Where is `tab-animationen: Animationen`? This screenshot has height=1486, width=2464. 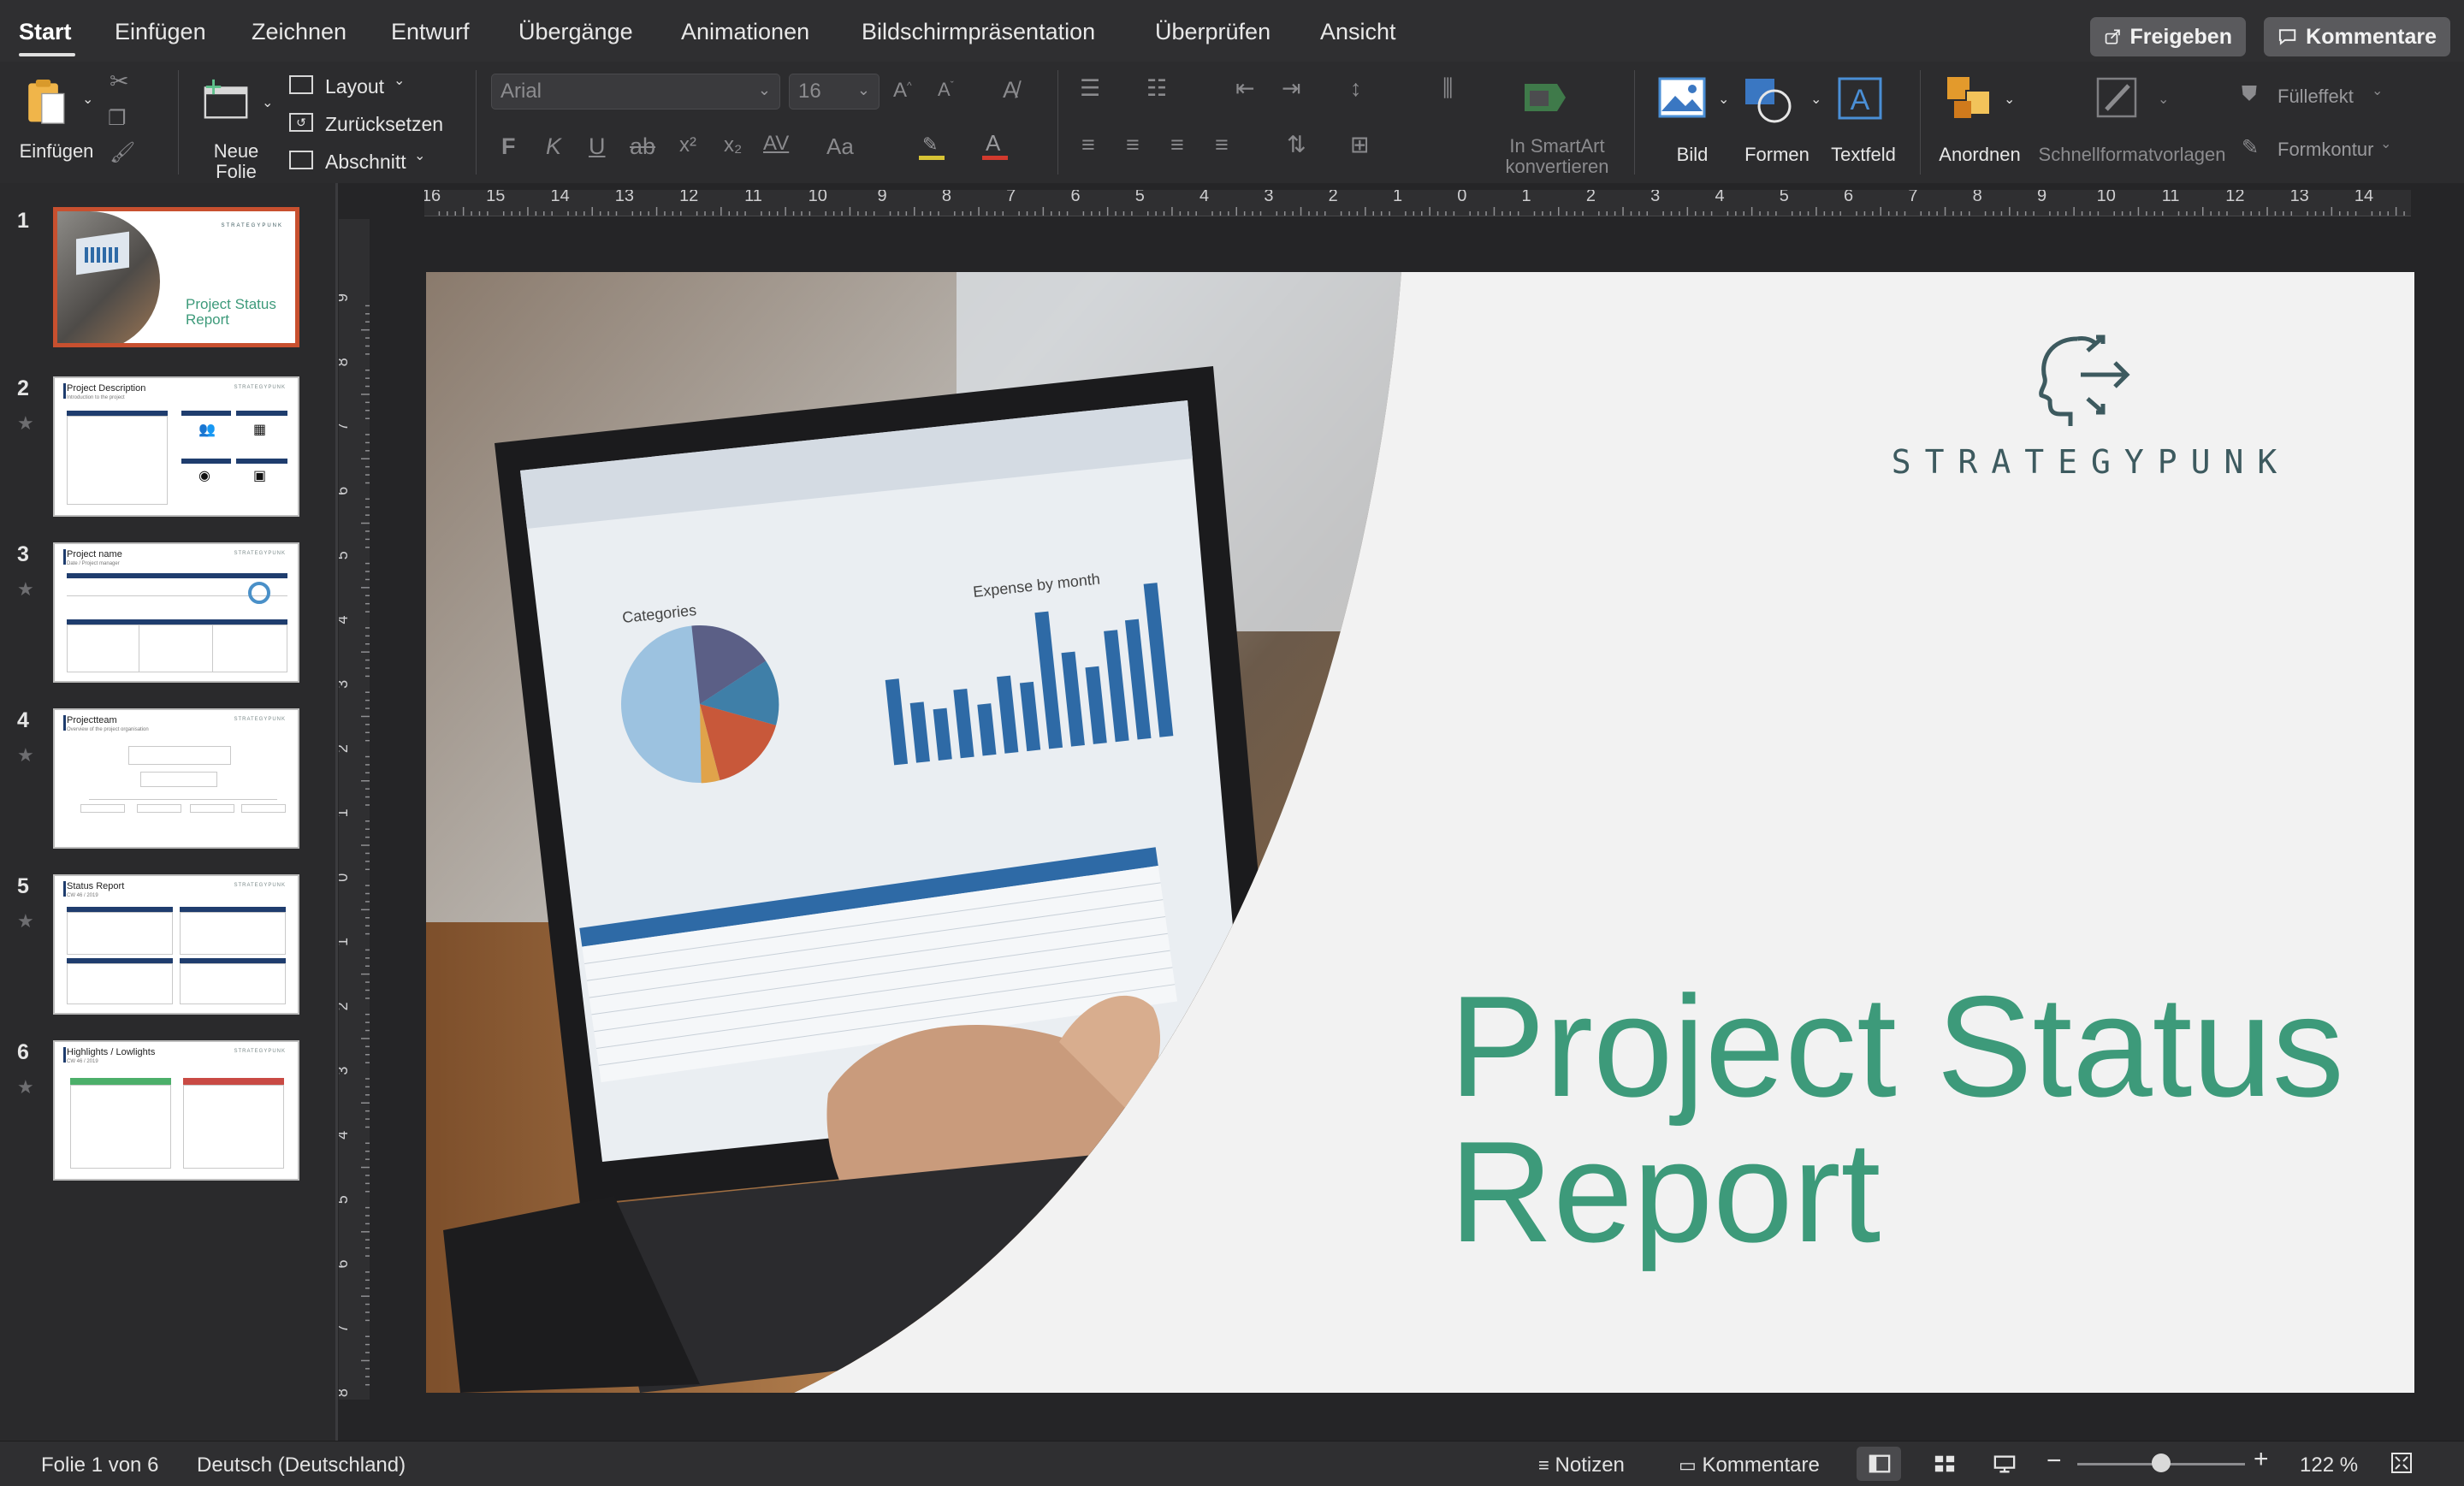
tab-animationen: Animationen is located at coordinates (745, 32).